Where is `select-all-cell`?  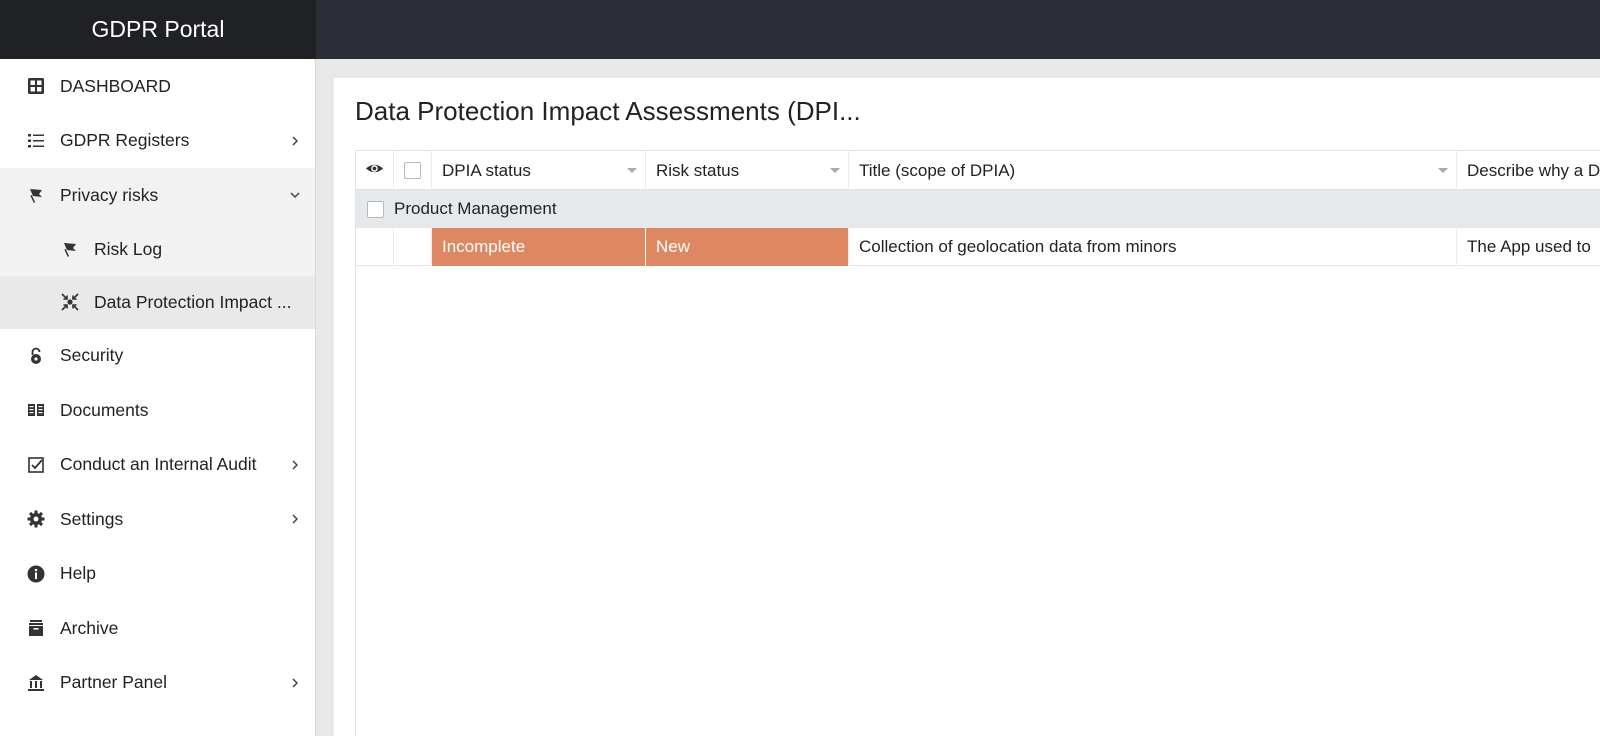 select-all-cell is located at coordinates (413, 170).